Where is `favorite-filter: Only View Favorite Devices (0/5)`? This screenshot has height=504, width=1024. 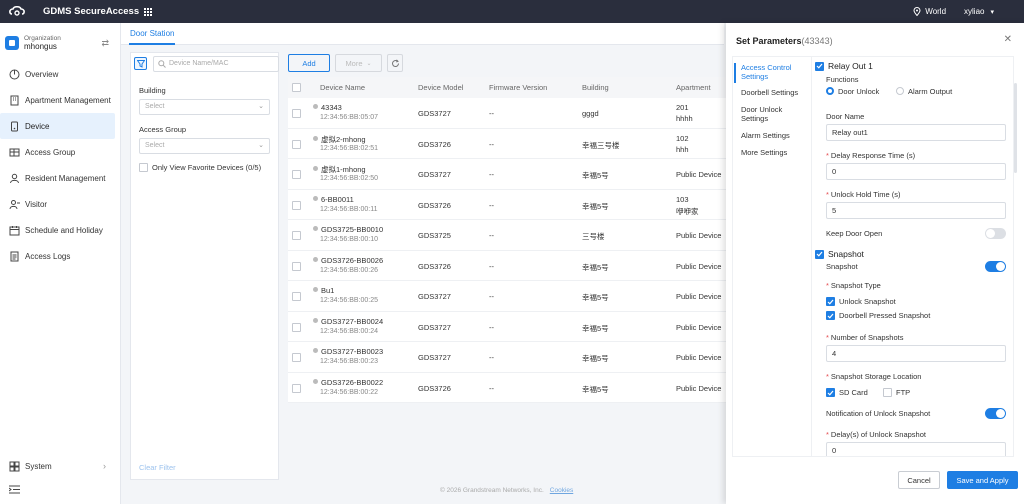
favorite-filter: Only View Favorite Devices (0/5) is located at coordinates (200, 167).